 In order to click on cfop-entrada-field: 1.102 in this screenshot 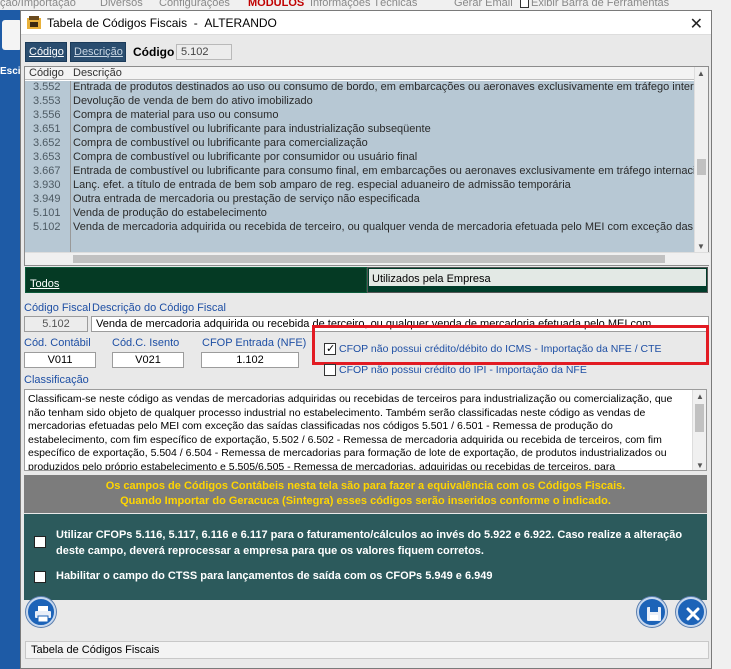, I will do `click(250, 360)`.